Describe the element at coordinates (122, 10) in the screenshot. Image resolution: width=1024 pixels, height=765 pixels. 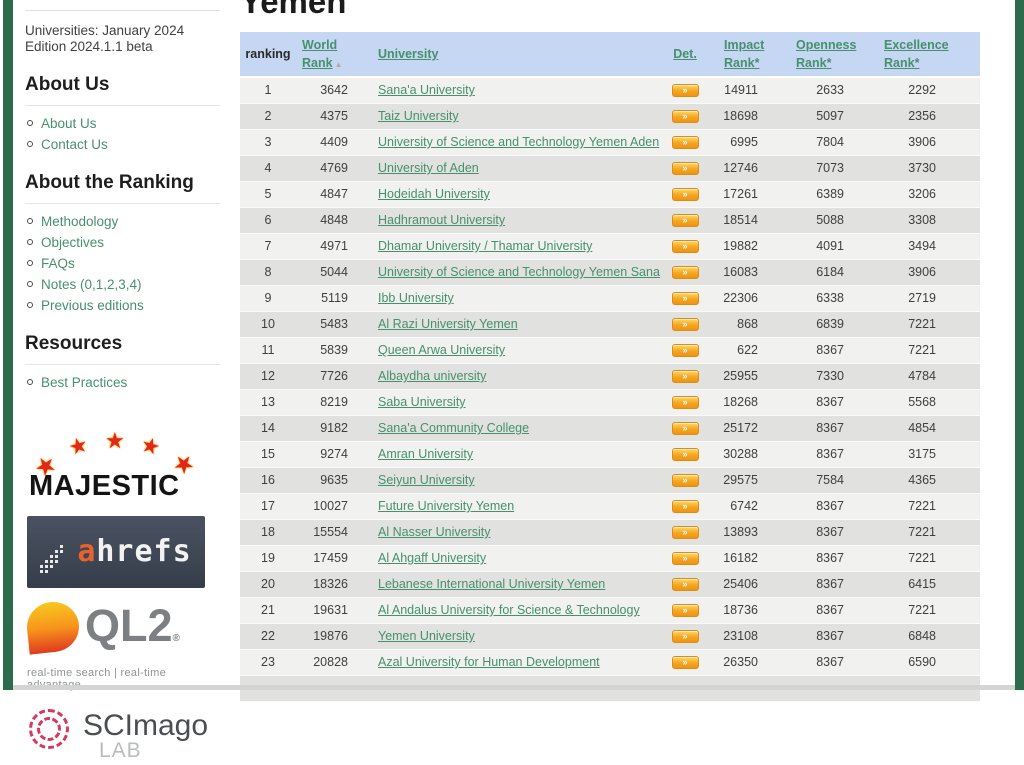
I see `sidebar-top-divider` at that location.